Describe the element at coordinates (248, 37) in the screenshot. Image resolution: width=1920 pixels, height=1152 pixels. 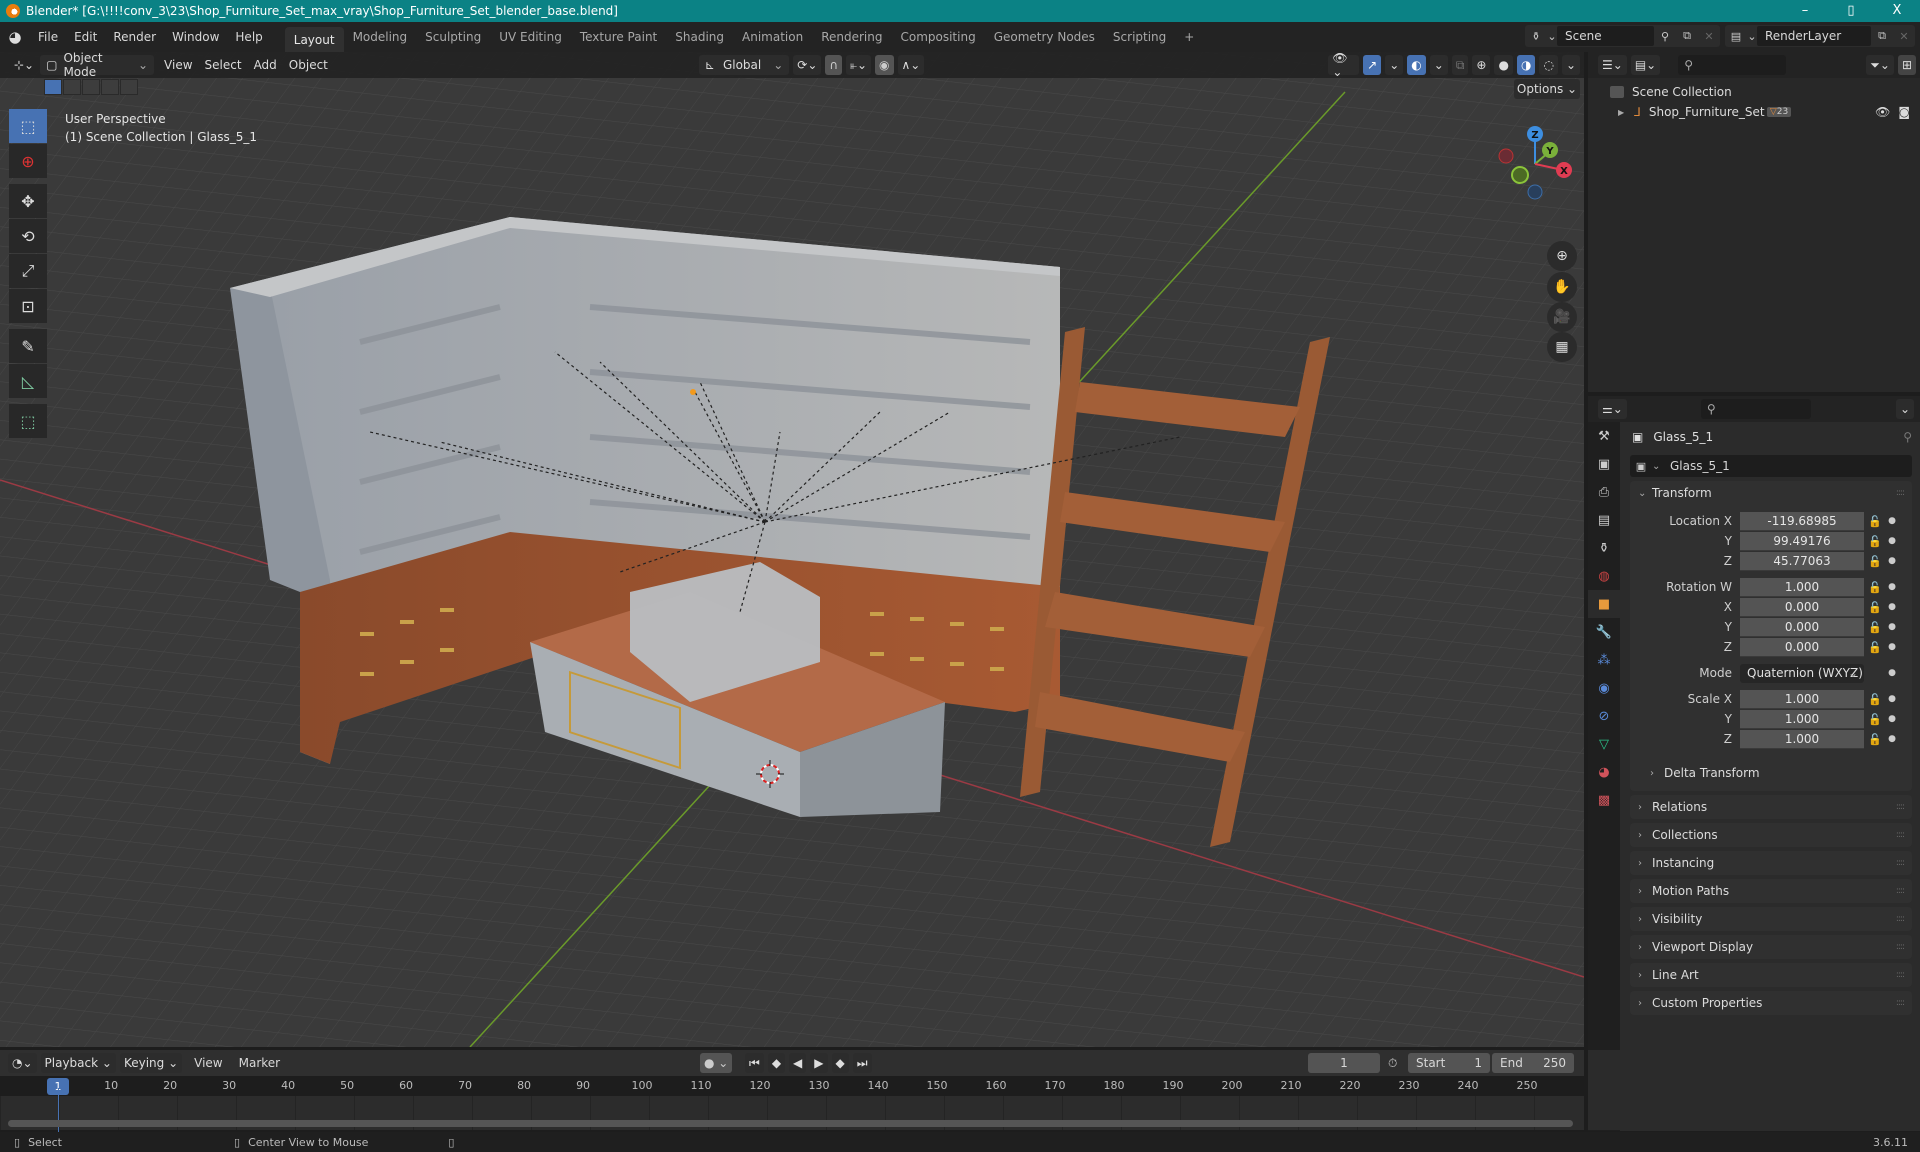
I see `menu-help: Help` at that location.